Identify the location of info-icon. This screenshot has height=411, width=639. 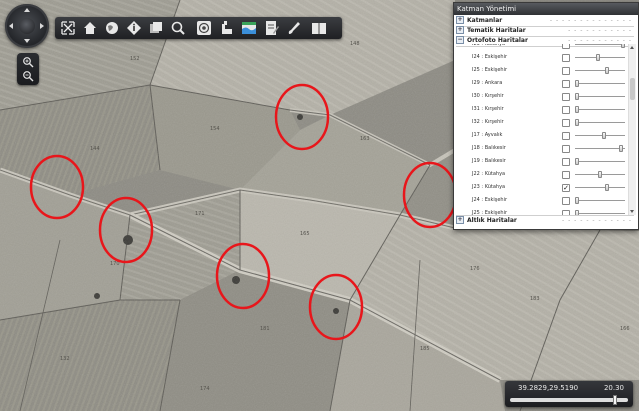
(134, 28).